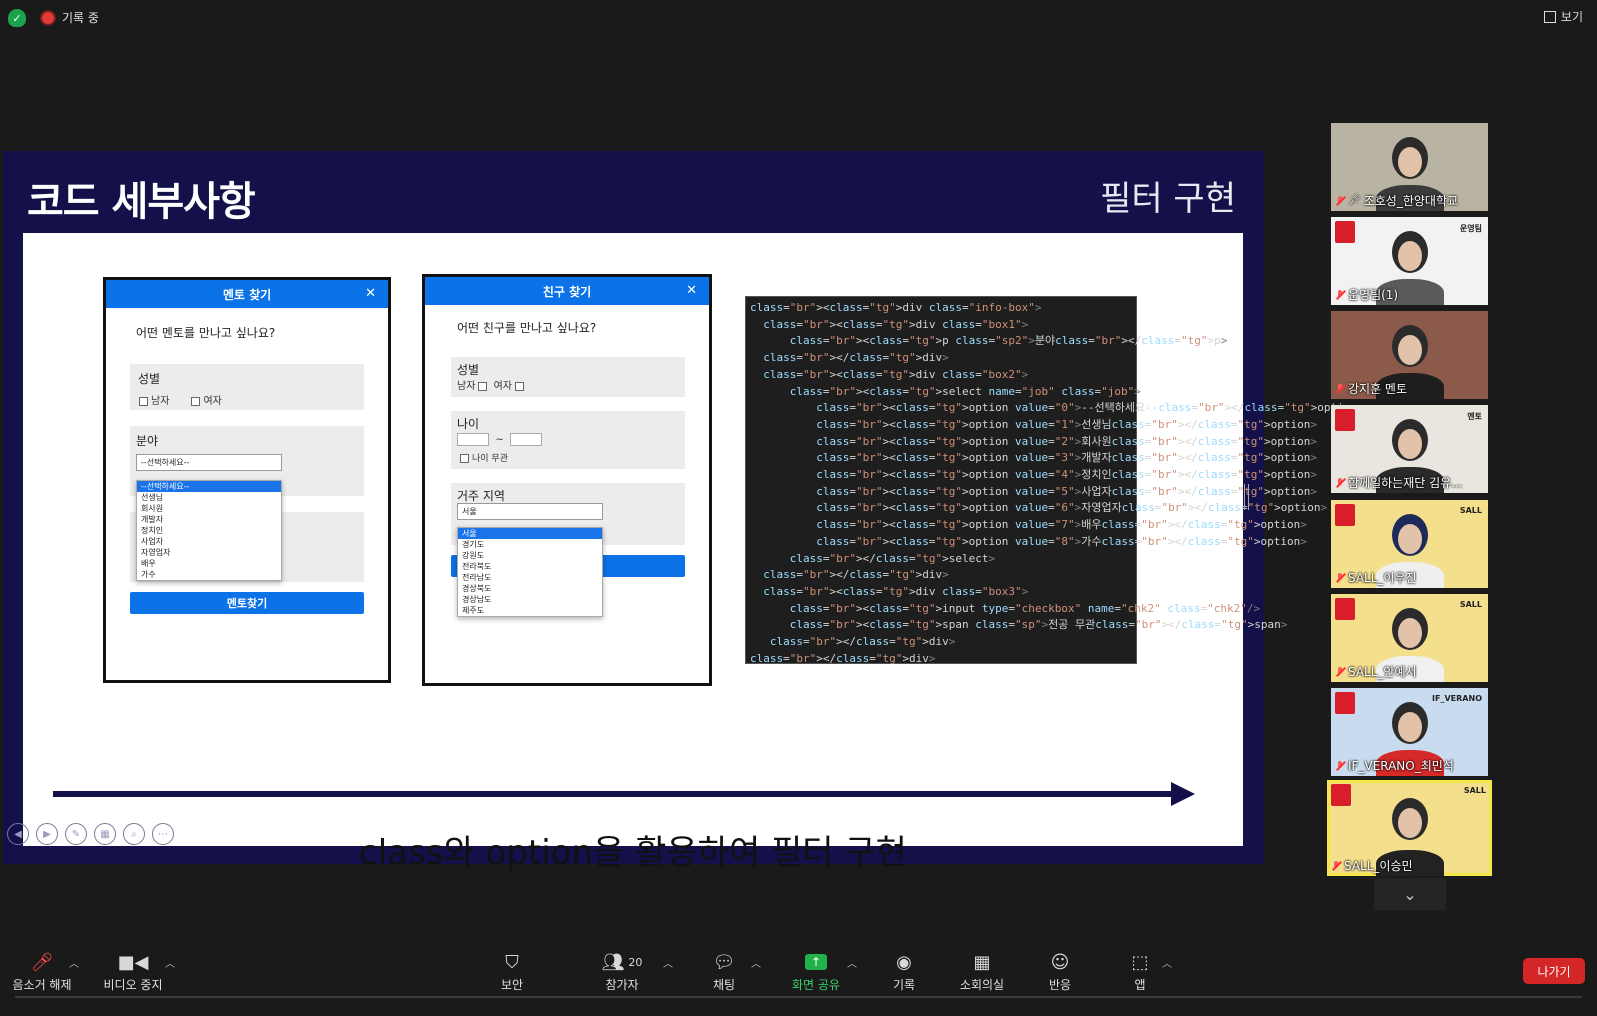 Image resolution: width=1597 pixels, height=1016 pixels. What do you see at coordinates (633, 853) in the screenshot?
I see `slide-caption: class와 option을 활용하여 필터 구현` at bounding box center [633, 853].